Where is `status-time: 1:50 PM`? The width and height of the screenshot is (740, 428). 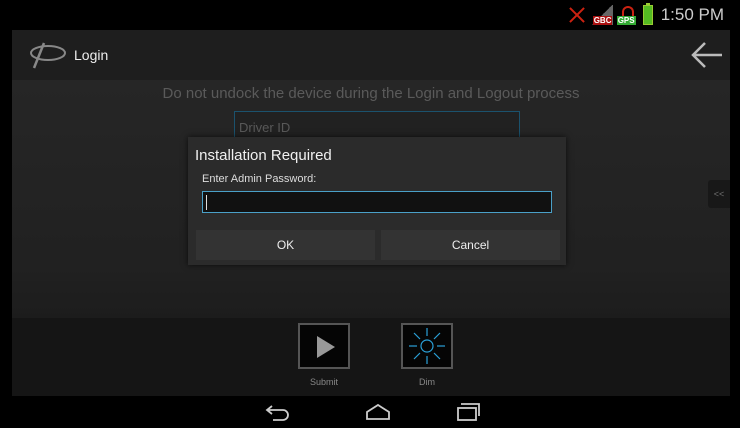
status-time: 1:50 PM is located at coordinates (692, 14).